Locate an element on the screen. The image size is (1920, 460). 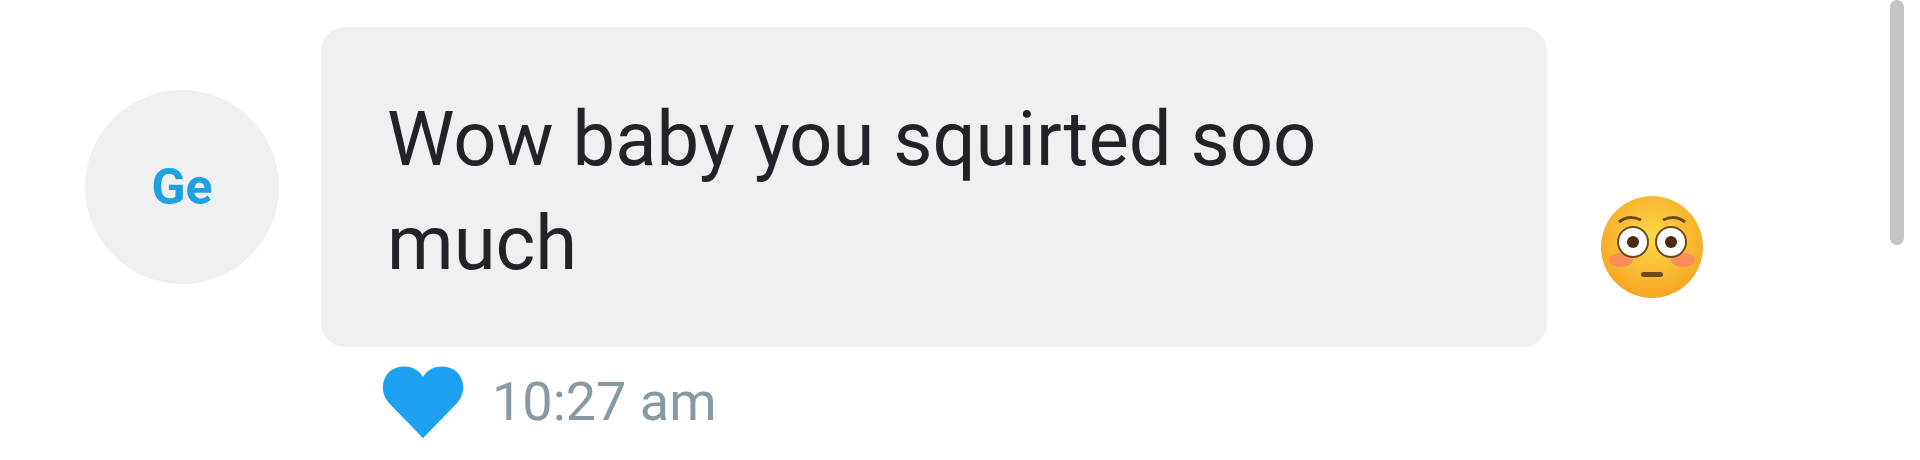
heart-icon is located at coordinates (423, 401).